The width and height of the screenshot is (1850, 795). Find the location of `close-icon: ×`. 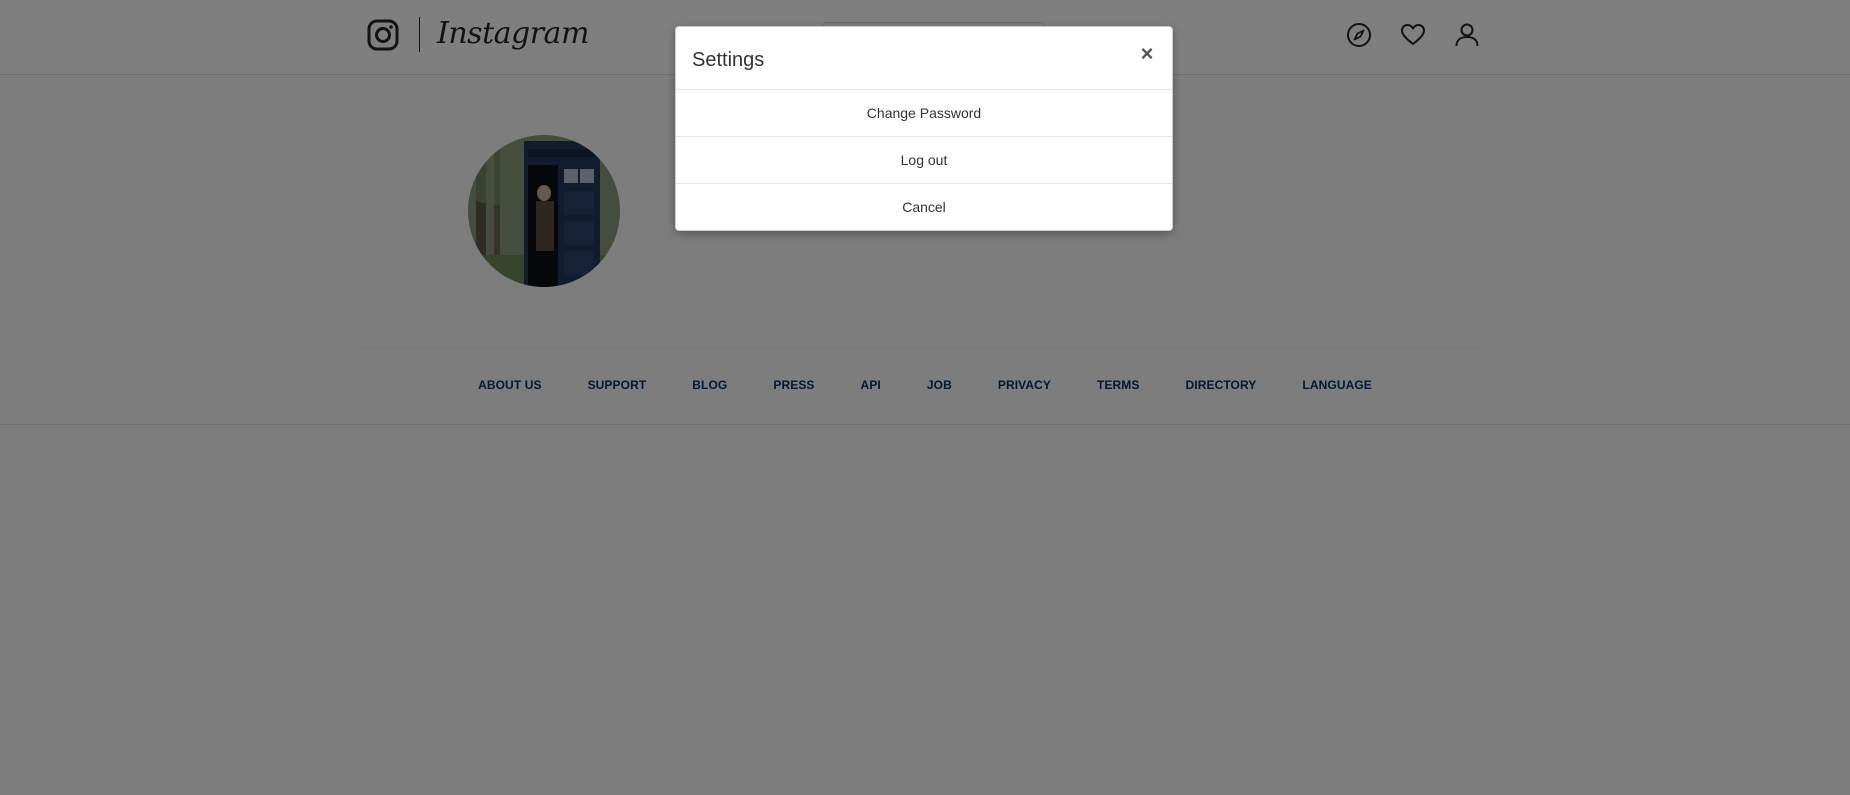

close-icon: × is located at coordinates (1147, 54).